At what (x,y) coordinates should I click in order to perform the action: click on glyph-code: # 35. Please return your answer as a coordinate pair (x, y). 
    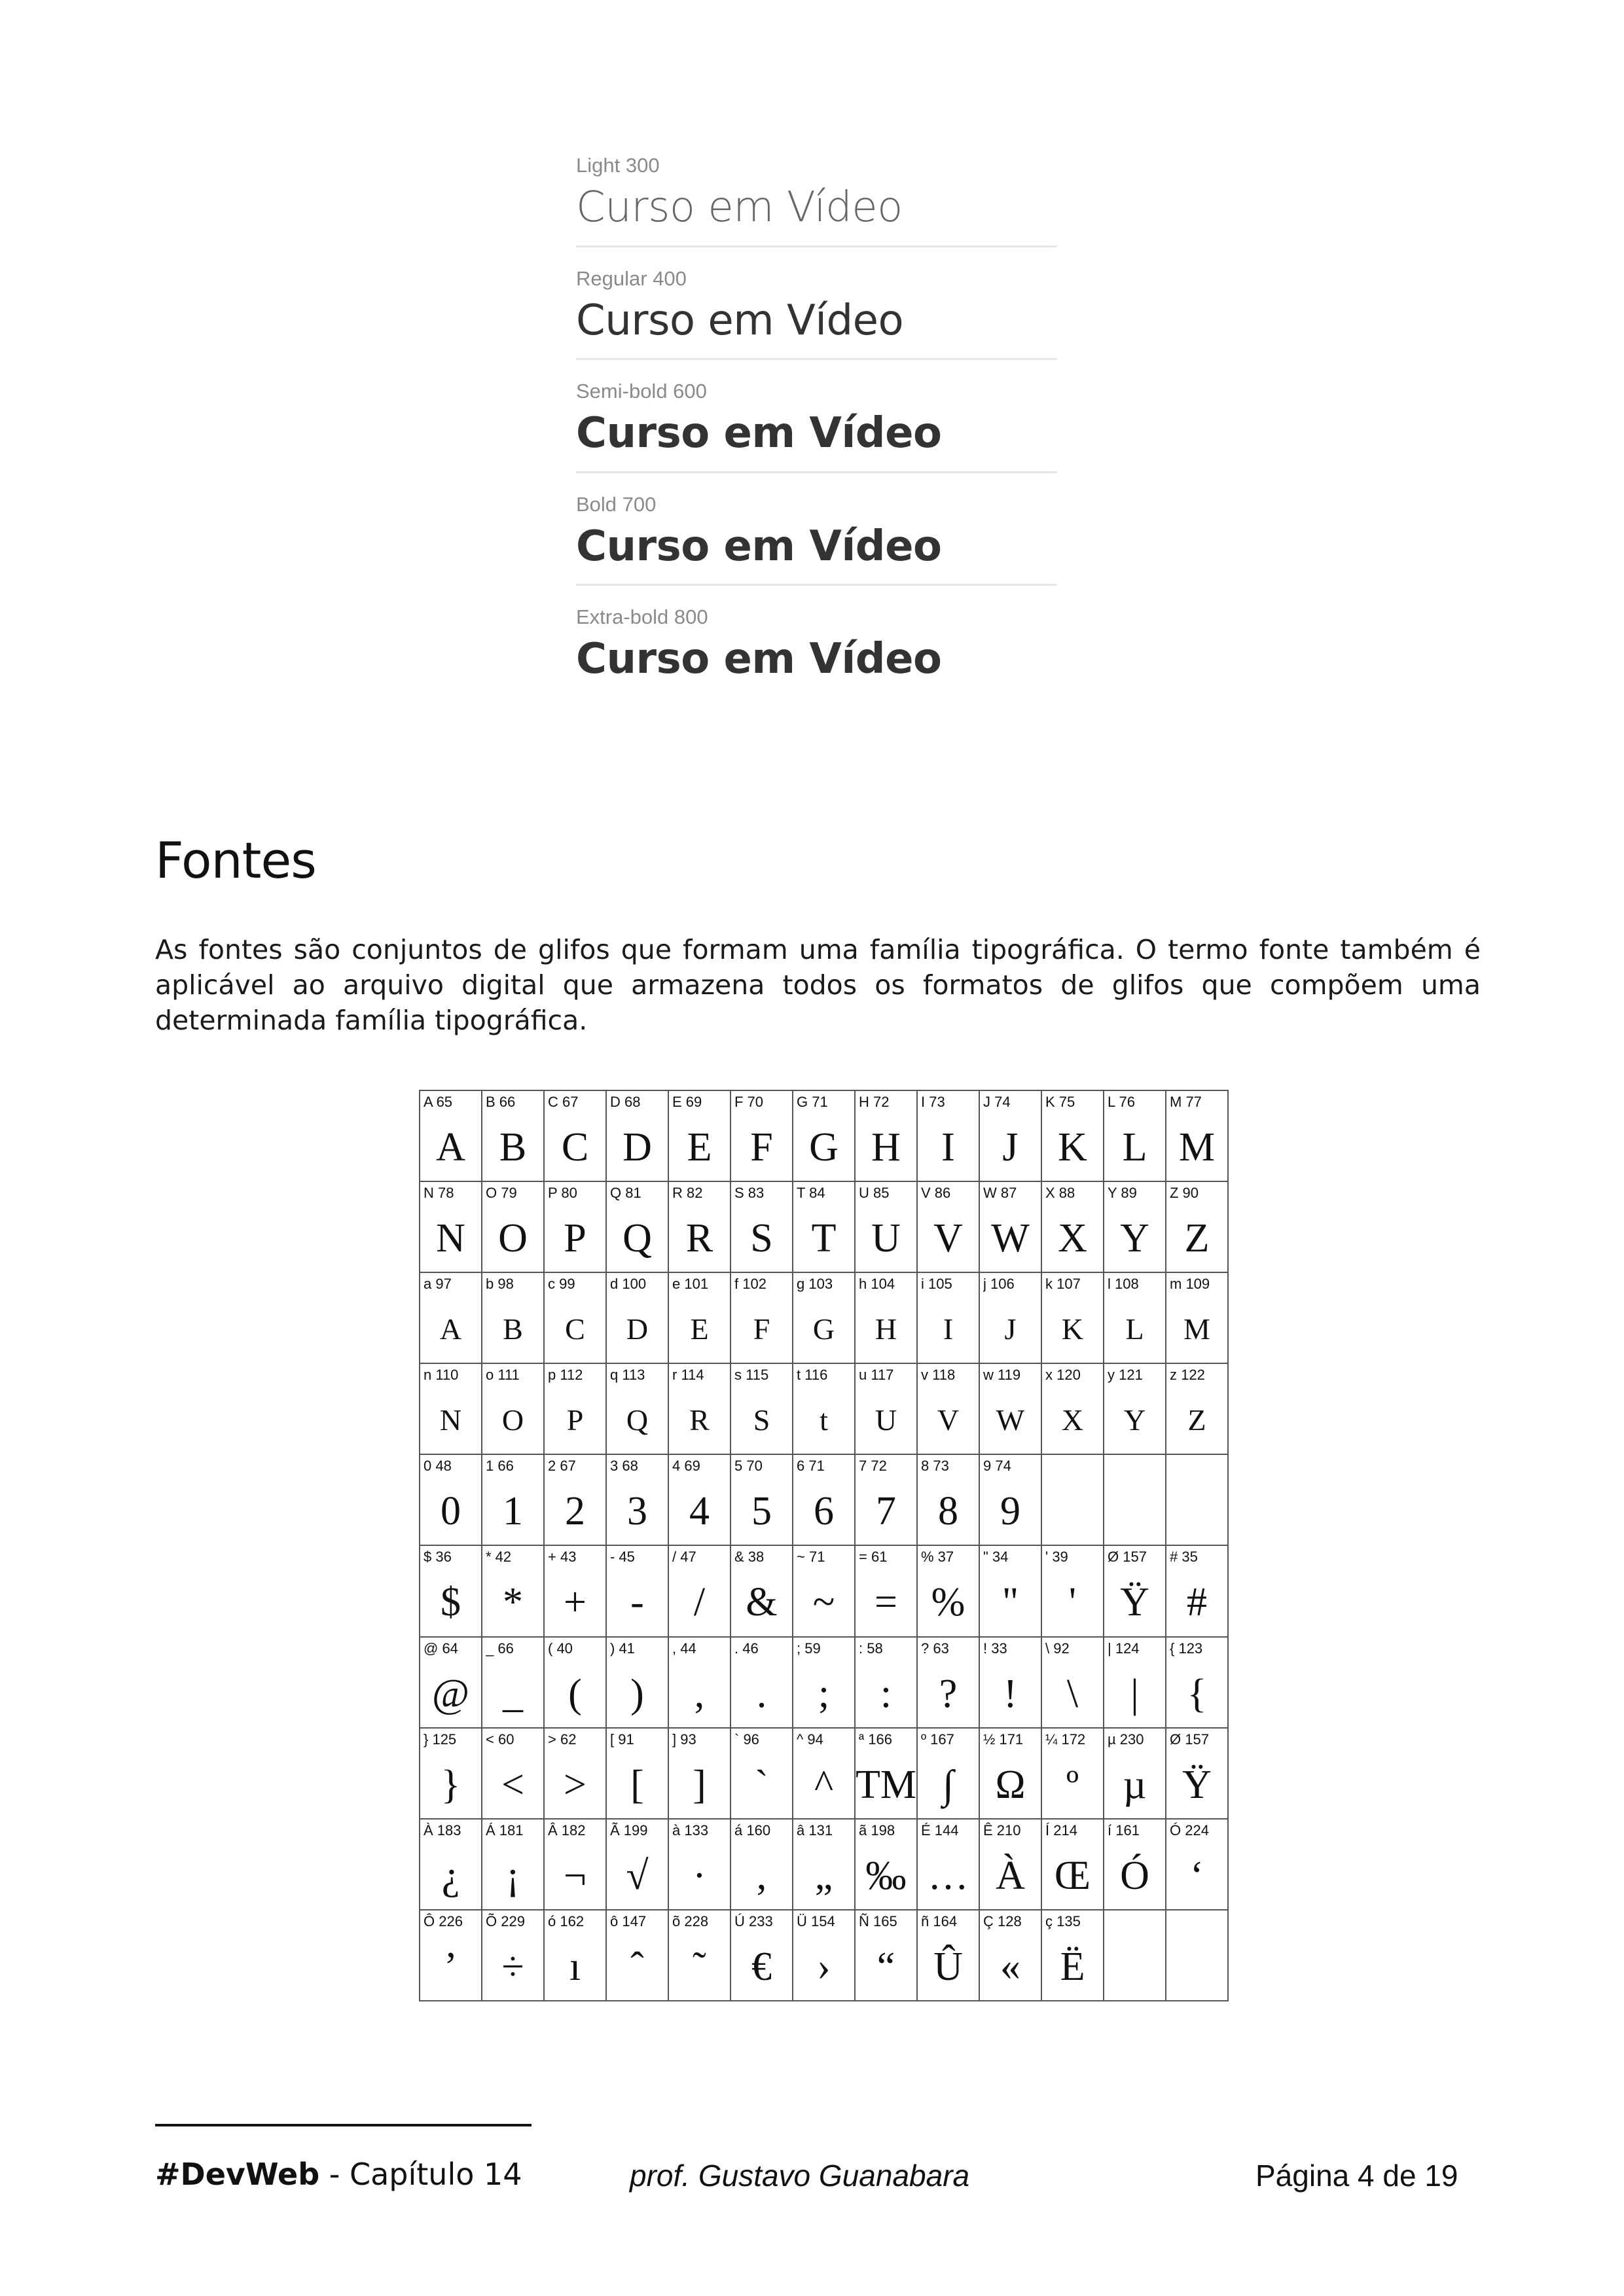
    Looking at the image, I should click on (1184, 1557).